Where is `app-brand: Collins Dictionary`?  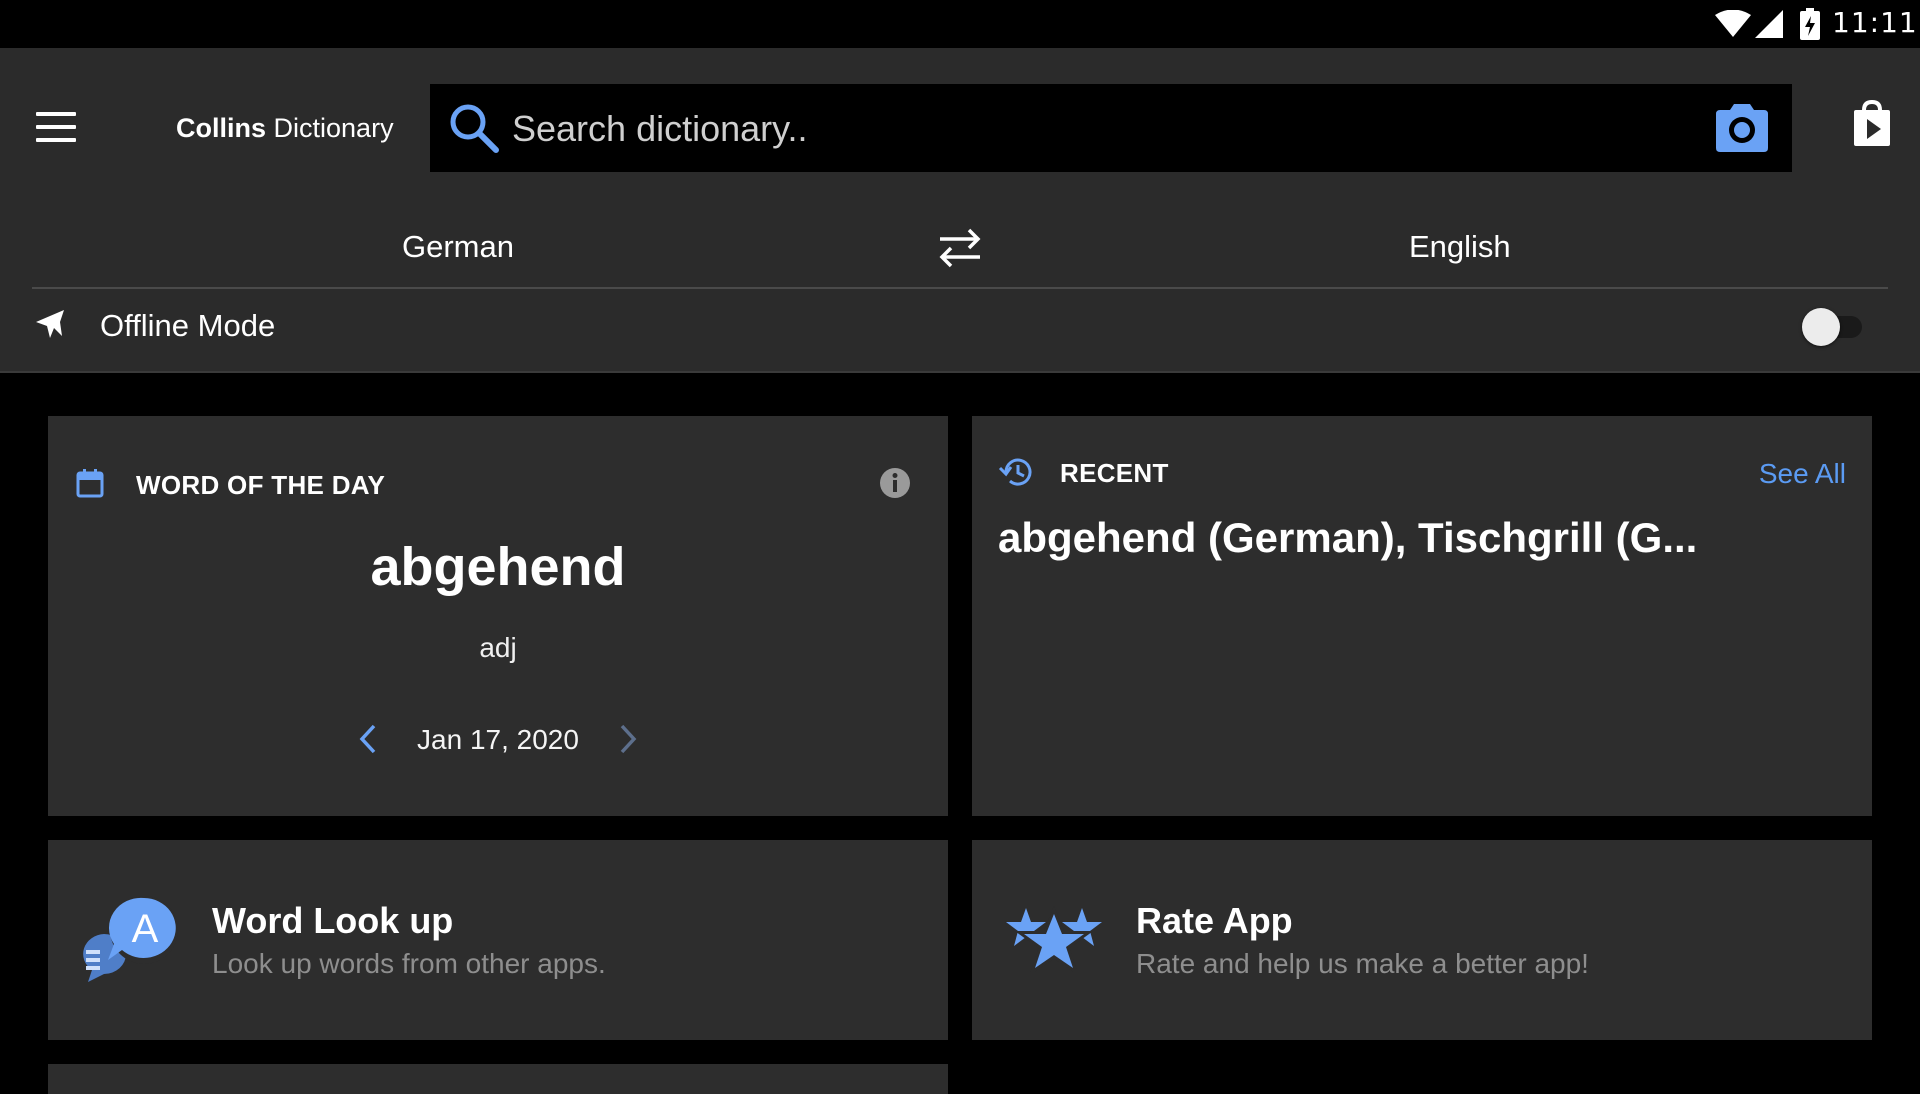
app-brand: Collins Dictionary is located at coordinates (285, 128).